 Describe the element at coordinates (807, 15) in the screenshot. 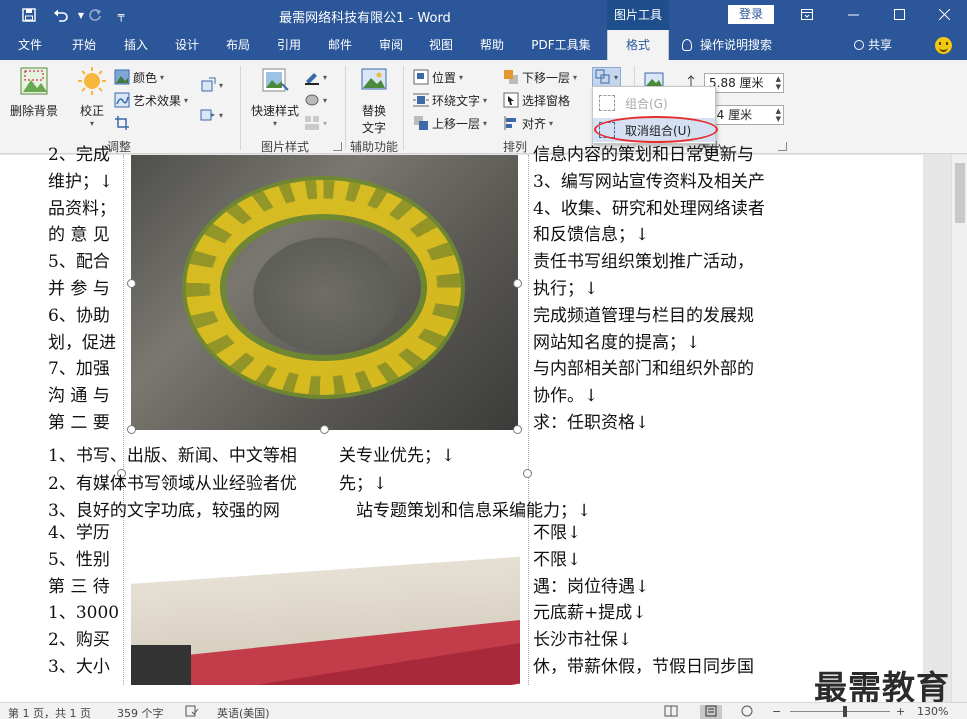

I see `ribbon-display-options-icon` at that location.